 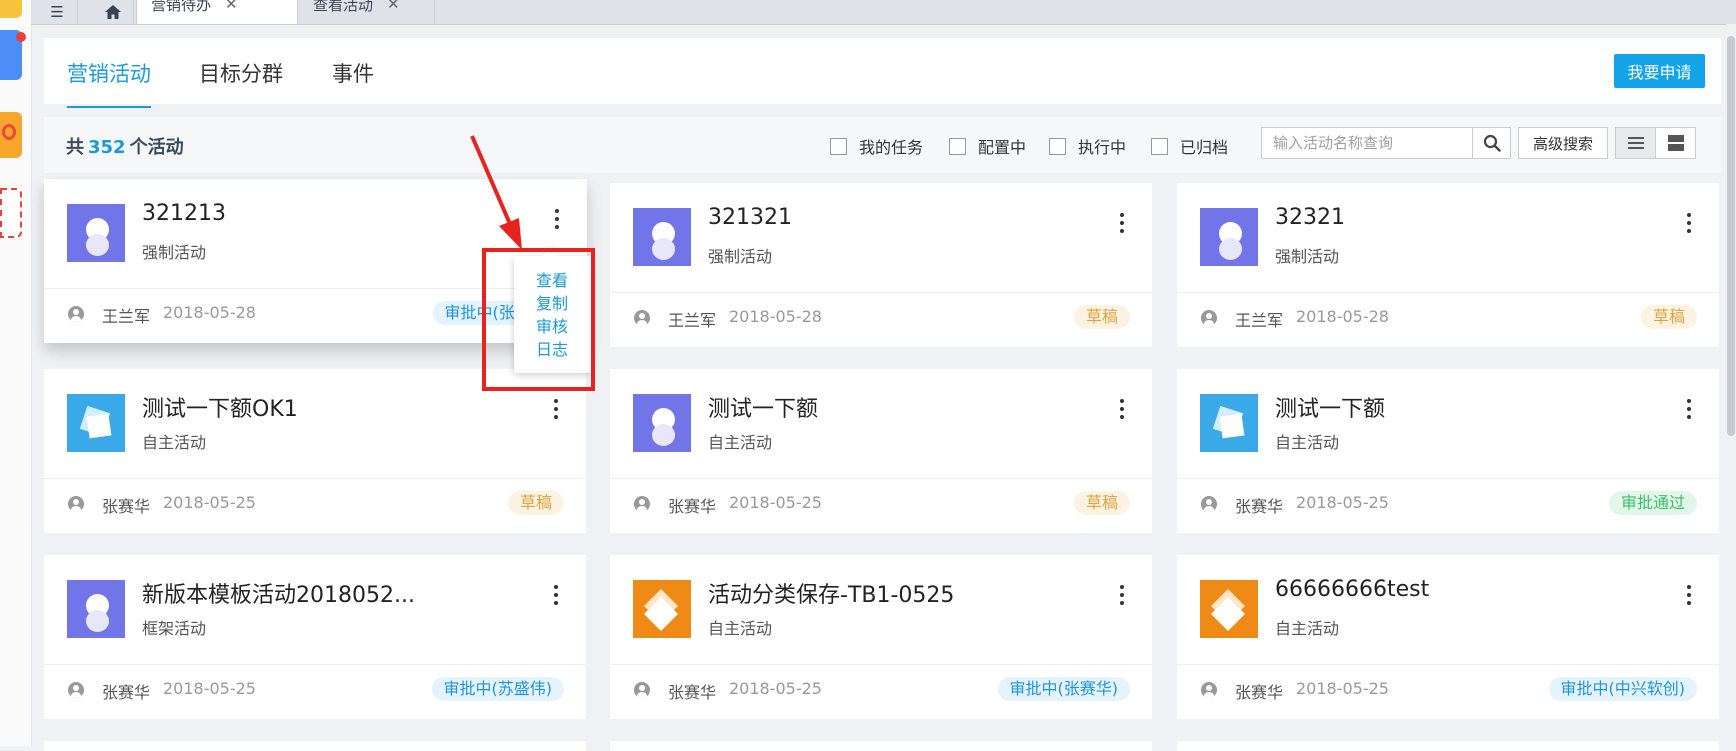 I want to click on filter-label: 我的任务, so click(x=891, y=147).